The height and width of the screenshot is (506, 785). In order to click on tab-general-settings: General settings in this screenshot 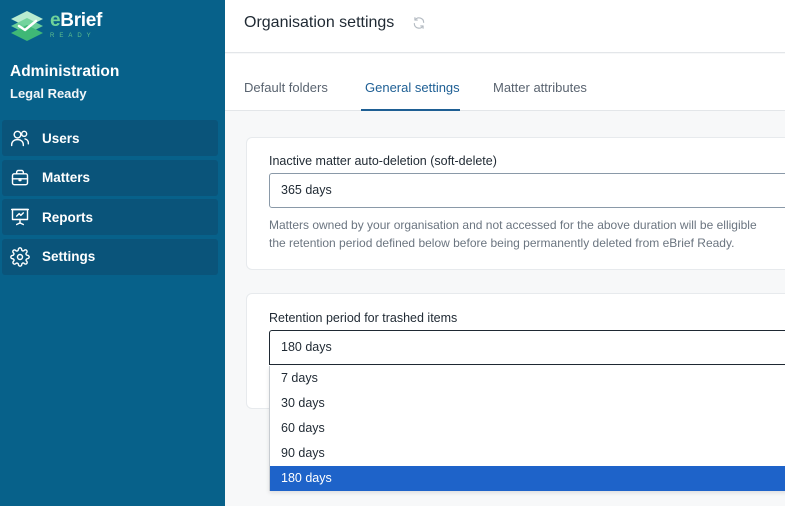, I will do `click(412, 87)`.